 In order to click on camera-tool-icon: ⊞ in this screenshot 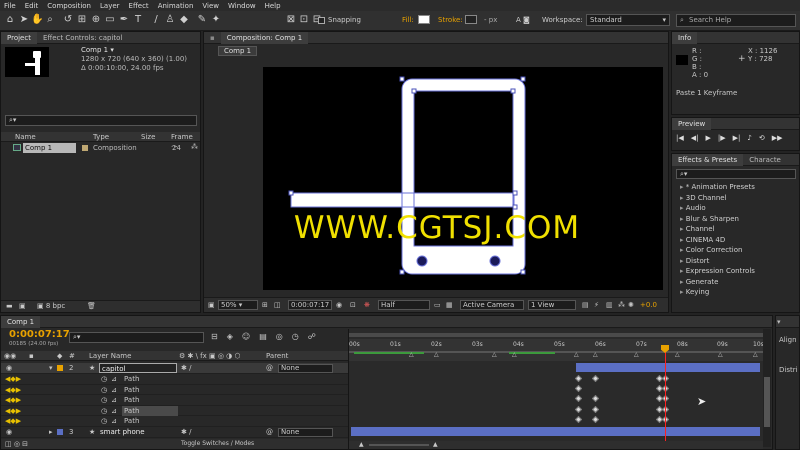, I will do `click(82, 20)`.